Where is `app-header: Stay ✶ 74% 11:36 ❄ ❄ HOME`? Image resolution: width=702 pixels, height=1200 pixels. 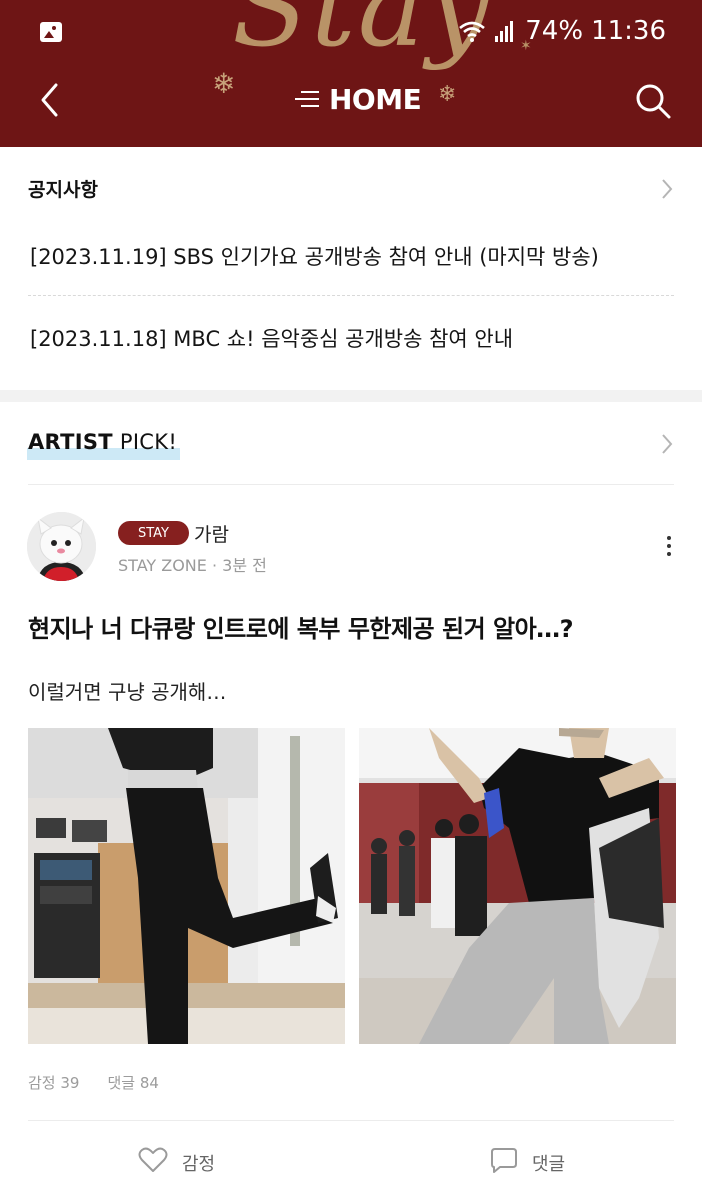
app-header: Stay ✶ 74% 11:36 ❄ ❄ HOME is located at coordinates (351, 73).